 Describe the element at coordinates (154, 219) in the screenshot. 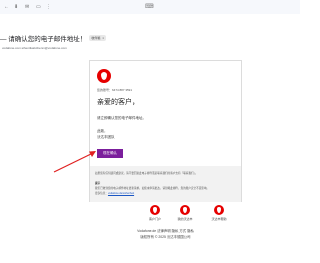

I see `app-label: 客户门户` at that location.